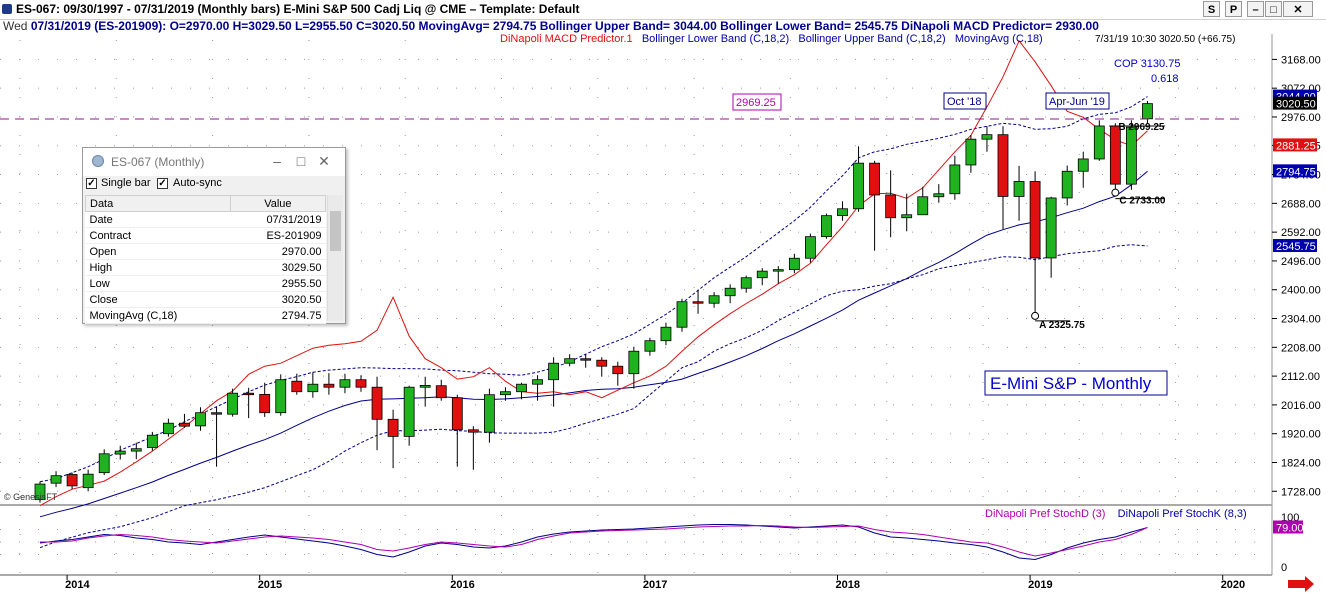 This screenshot has height=595, width=1326. I want to click on price-tick-label: 2112.00, so click(1300, 377).